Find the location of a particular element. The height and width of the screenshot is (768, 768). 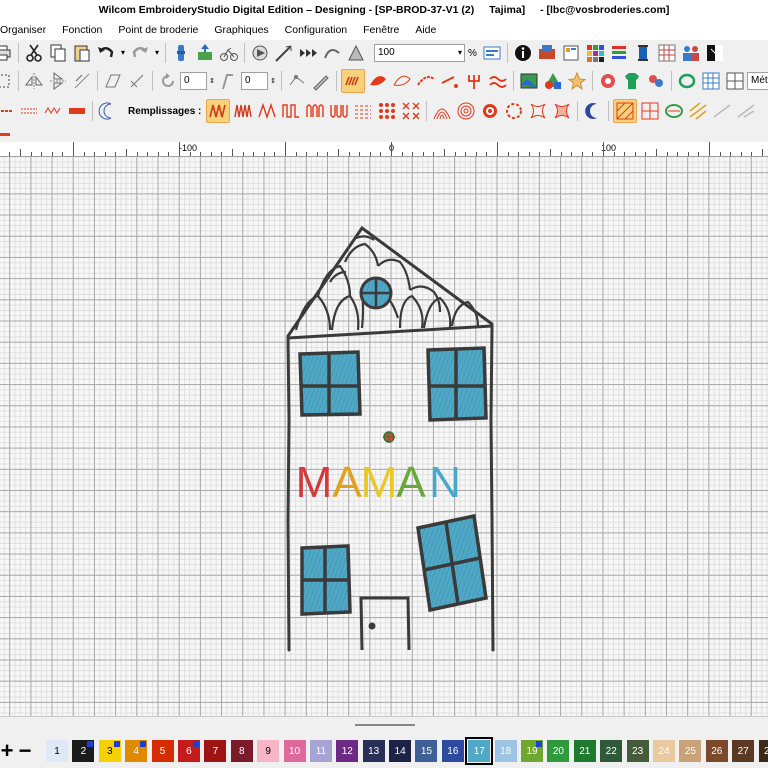

undo-dropdown-icon: ▾ is located at coordinates (123, 53).